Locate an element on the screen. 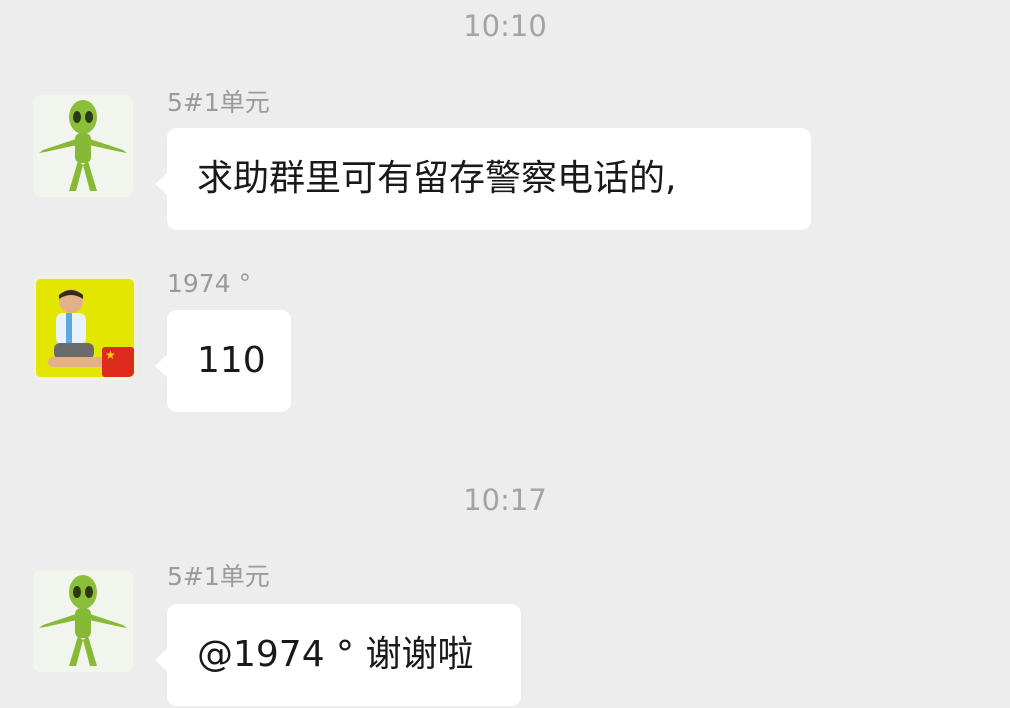 This screenshot has height=708, width=1010. timestamp: 10:17 is located at coordinates (505, 500).